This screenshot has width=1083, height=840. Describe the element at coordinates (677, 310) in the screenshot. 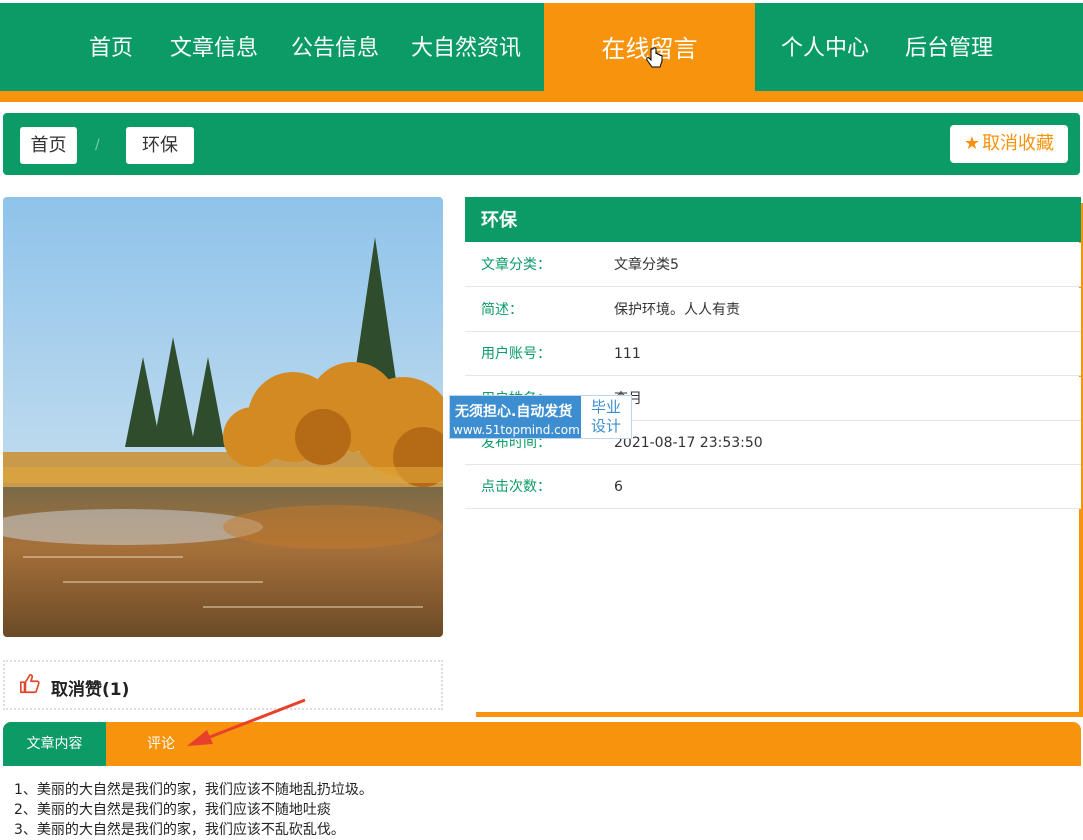

I see `info-value: 保护环境。人人有责` at that location.